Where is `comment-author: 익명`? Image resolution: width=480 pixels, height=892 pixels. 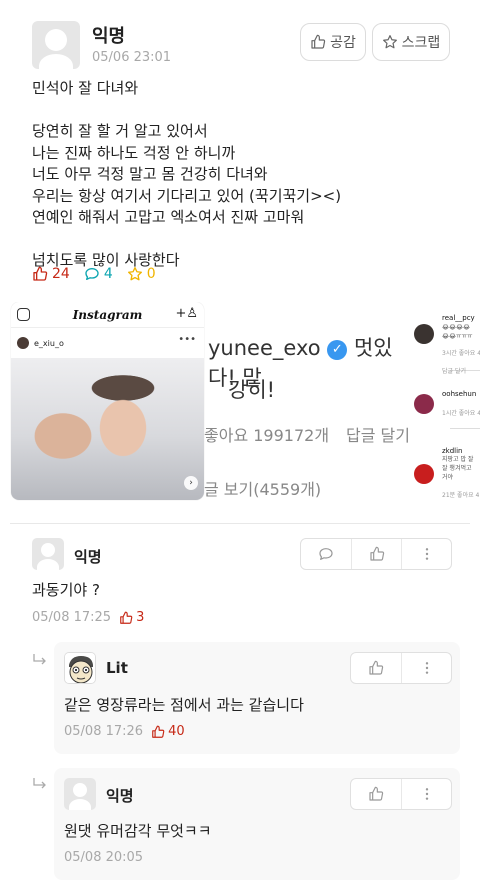 comment-author: 익명 is located at coordinates (88, 557).